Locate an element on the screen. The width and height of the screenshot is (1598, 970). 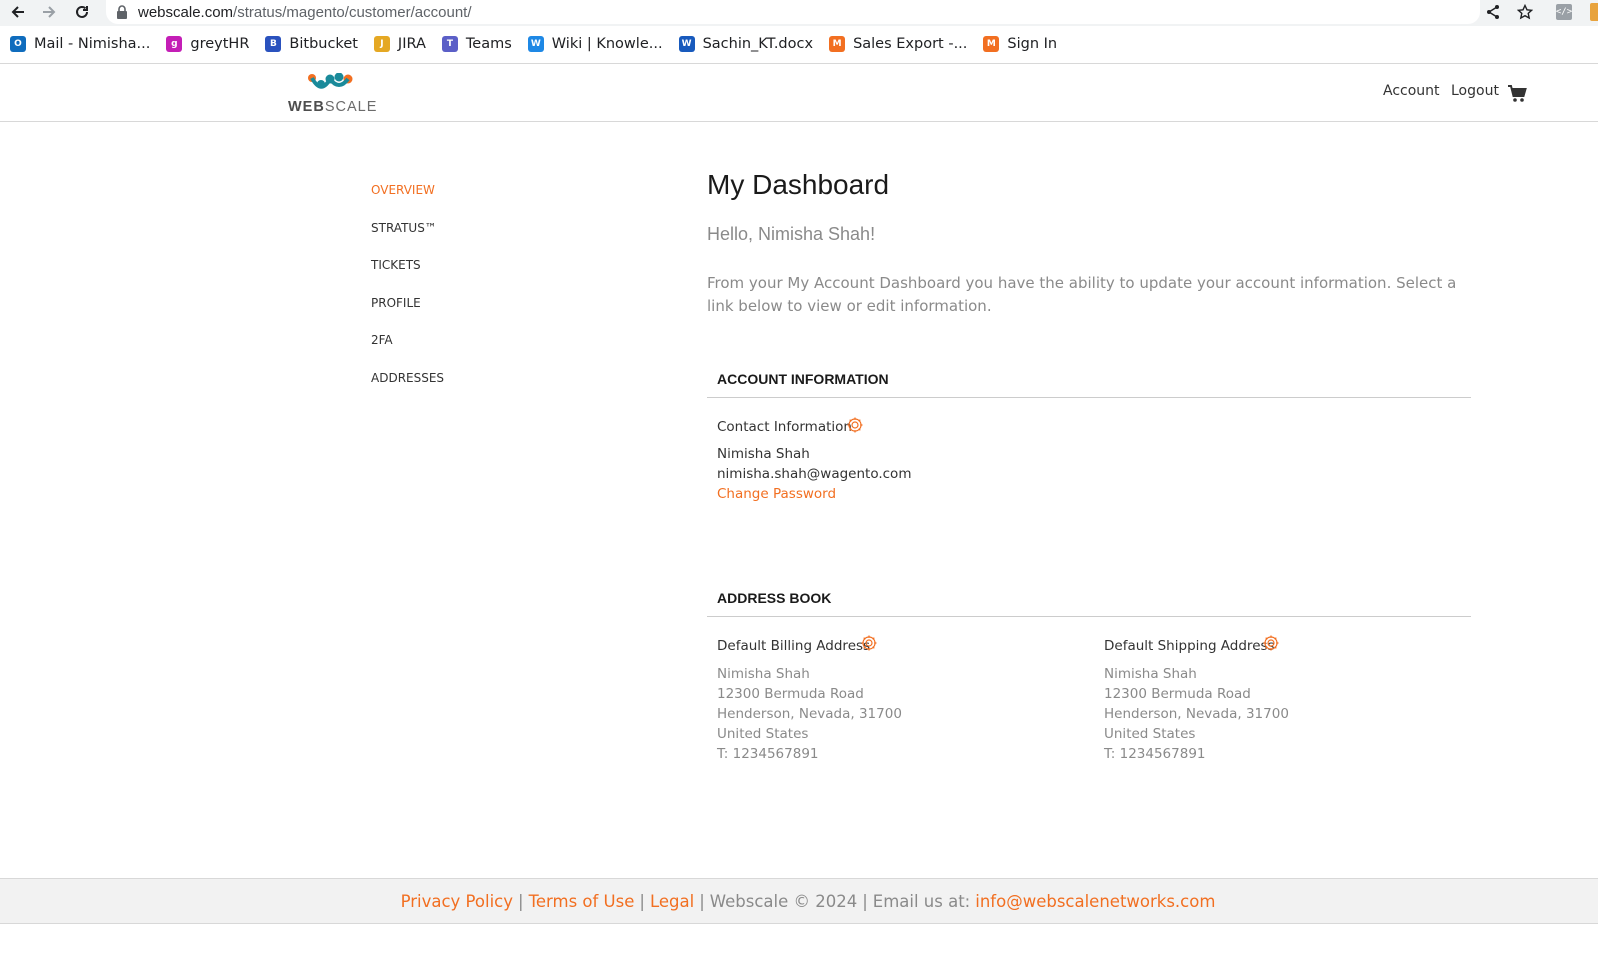
bookmark-item: B Bitbucket is located at coordinates (311, 44).